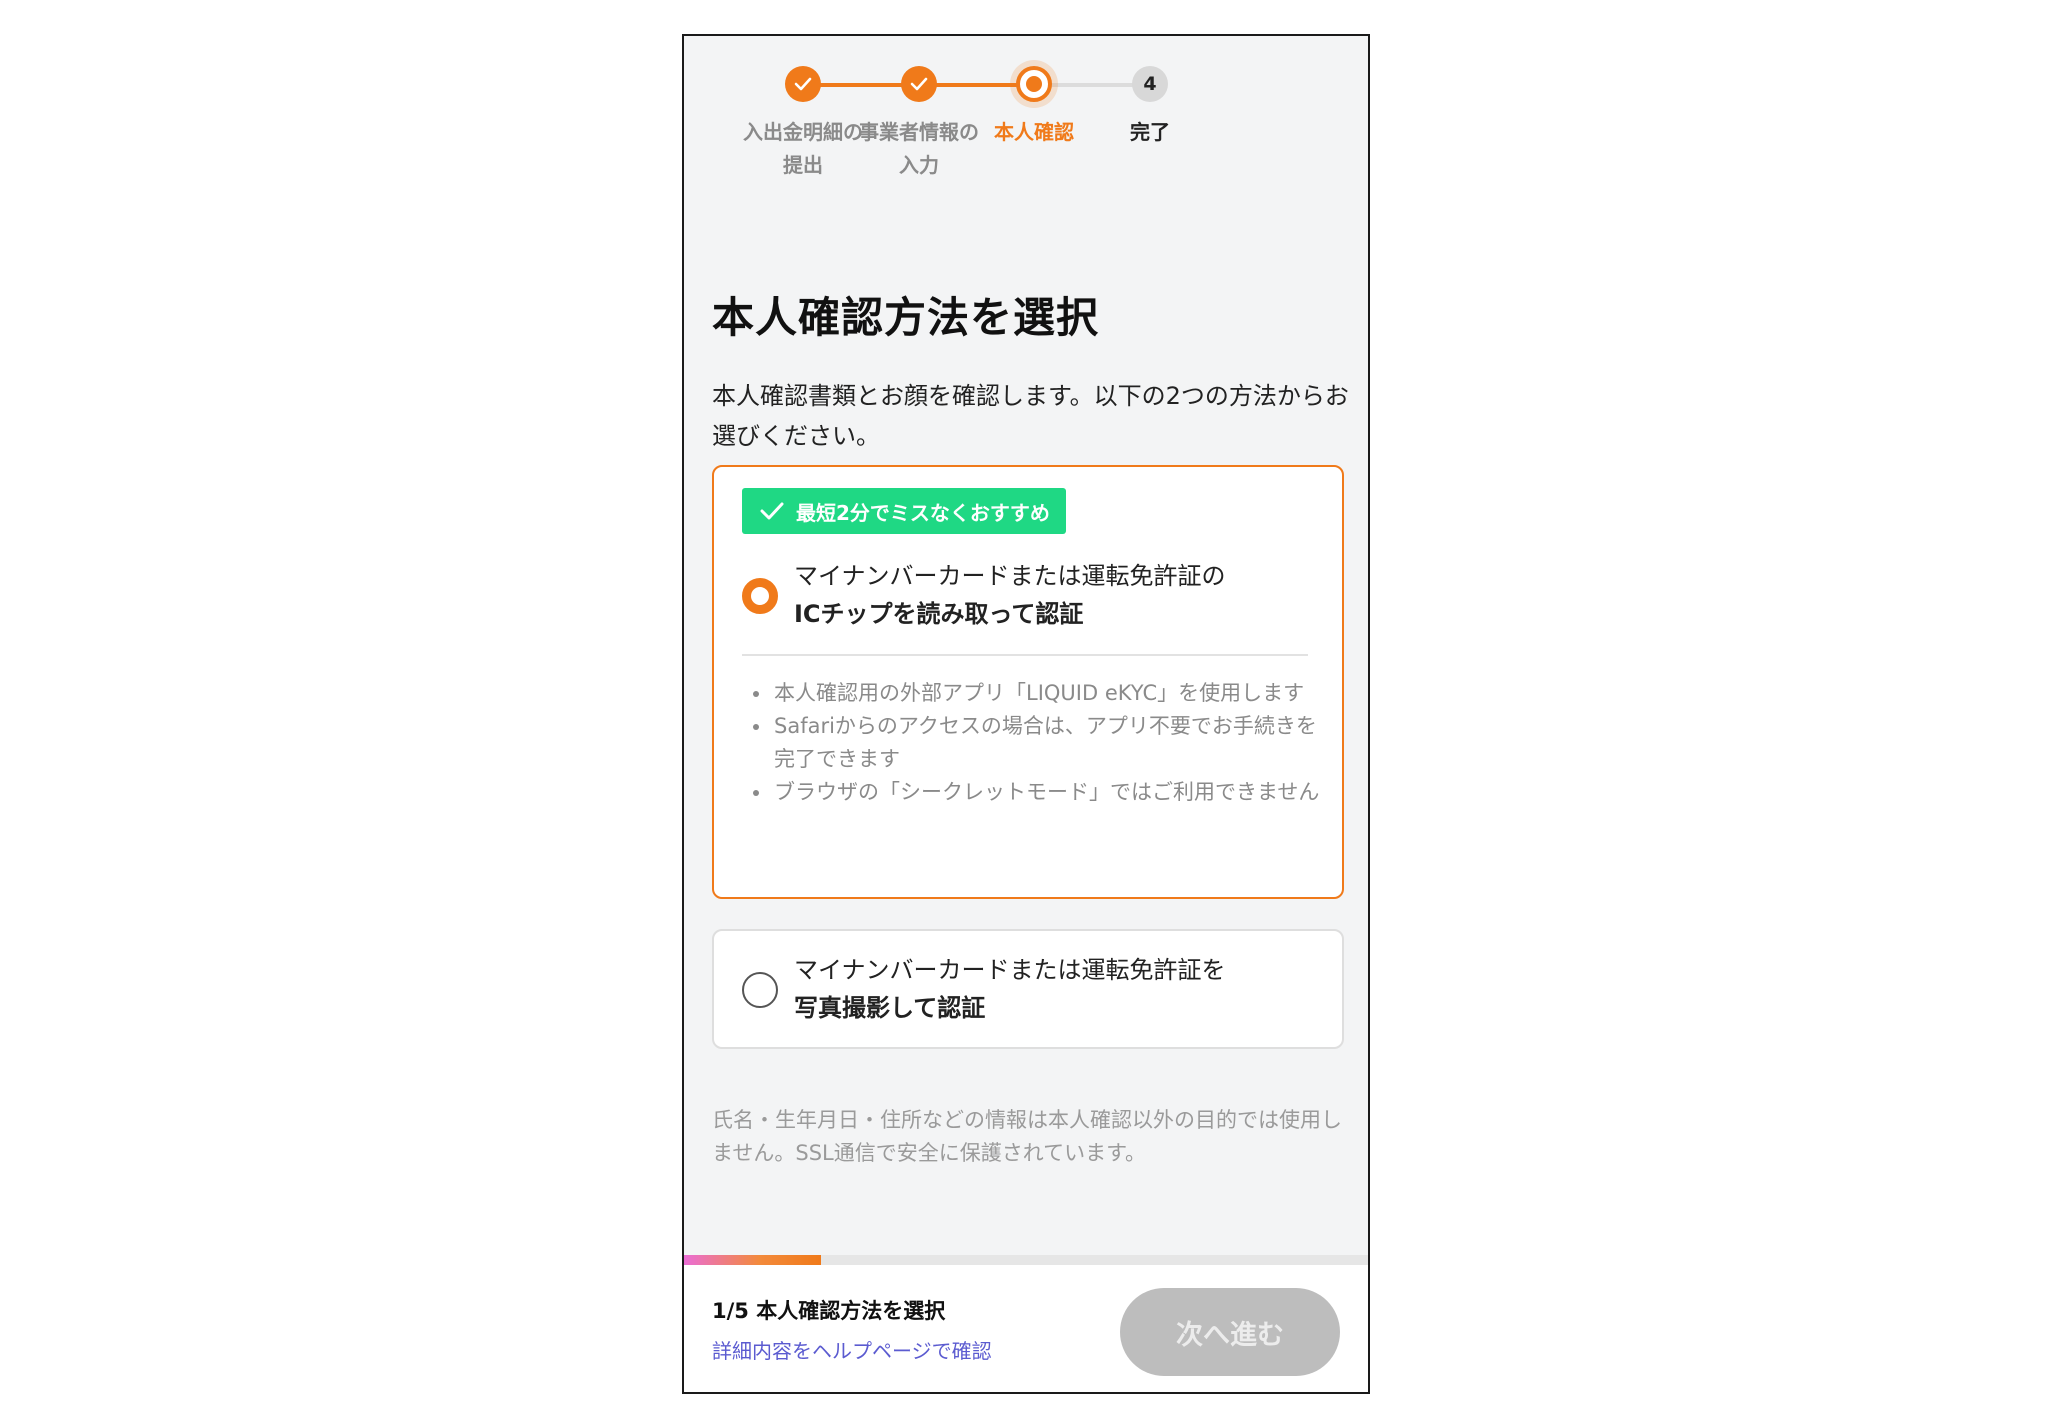 The width and height of the screenshot is (2048, 1427). I want to click on radio-ic-chip, so click(760, 596).